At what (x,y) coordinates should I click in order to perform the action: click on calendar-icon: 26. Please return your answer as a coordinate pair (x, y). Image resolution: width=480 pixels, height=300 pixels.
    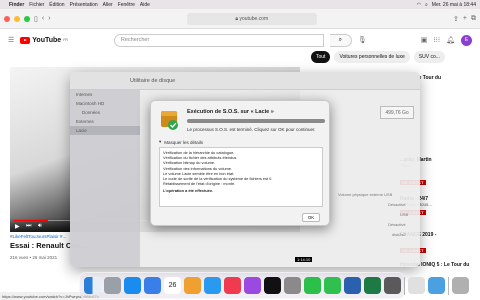
    Looking at the image, I should click on (172, 285).